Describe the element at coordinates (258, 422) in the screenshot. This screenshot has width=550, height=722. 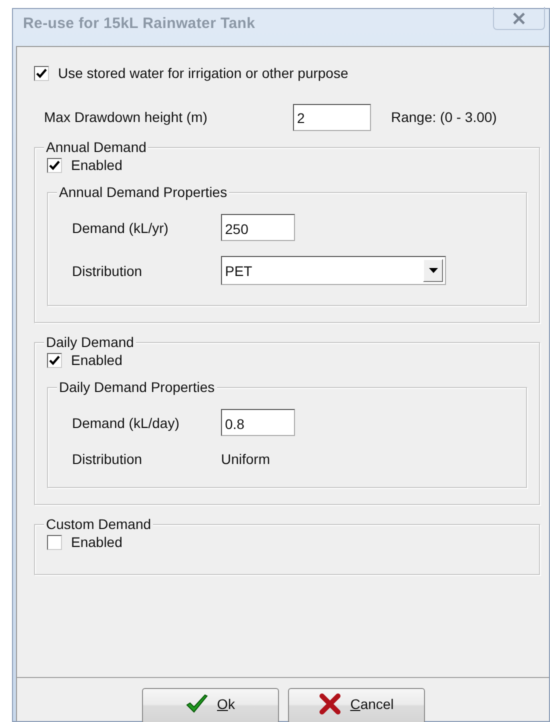
I see `demand-input: 0.8` at that location.